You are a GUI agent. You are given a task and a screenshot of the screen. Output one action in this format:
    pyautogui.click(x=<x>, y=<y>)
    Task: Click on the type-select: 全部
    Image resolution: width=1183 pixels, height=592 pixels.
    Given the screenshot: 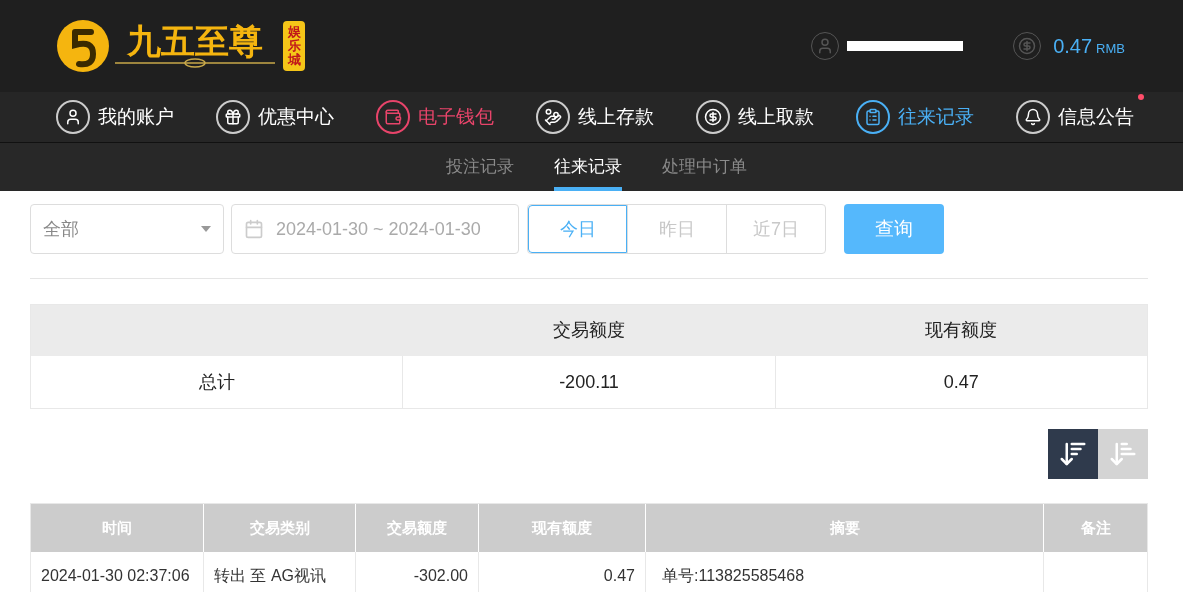 What is the action you would take?
    pyautogui.click(x=127, y=229)
    